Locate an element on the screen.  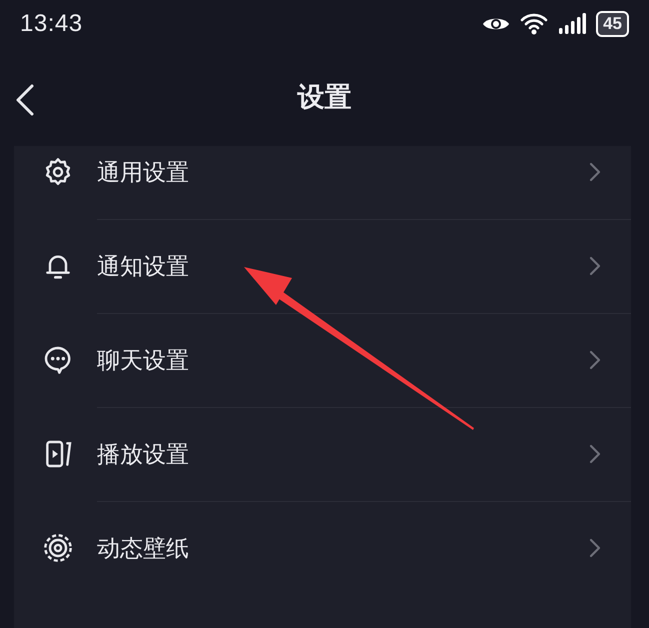
back-icon is located at coordinates (25, 100).